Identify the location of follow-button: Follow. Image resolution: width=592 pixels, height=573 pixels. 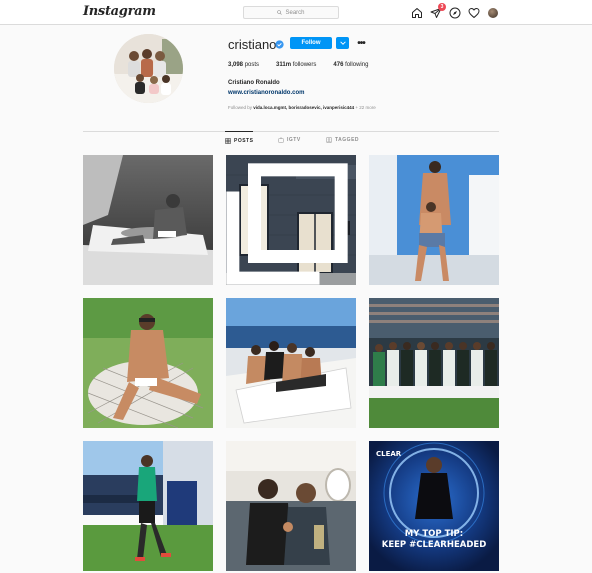
(311, 43).